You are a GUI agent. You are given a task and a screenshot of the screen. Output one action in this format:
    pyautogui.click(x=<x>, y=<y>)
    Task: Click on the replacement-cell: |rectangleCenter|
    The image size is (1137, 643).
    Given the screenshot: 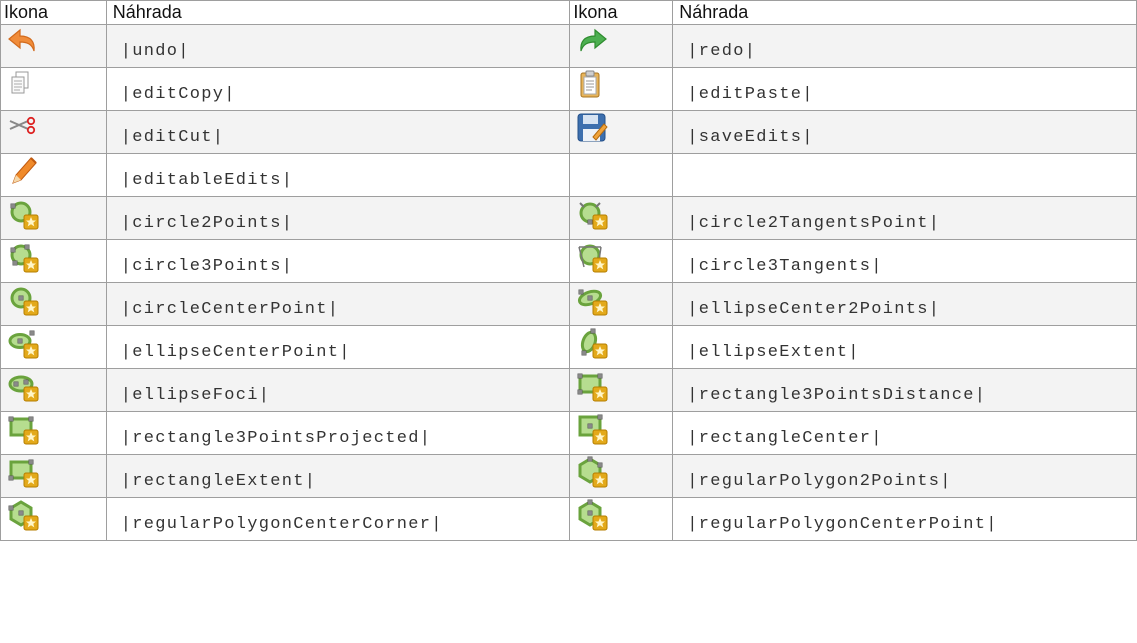 What is the action you would take?
    pyautogui.click(x=904, y=433)
    